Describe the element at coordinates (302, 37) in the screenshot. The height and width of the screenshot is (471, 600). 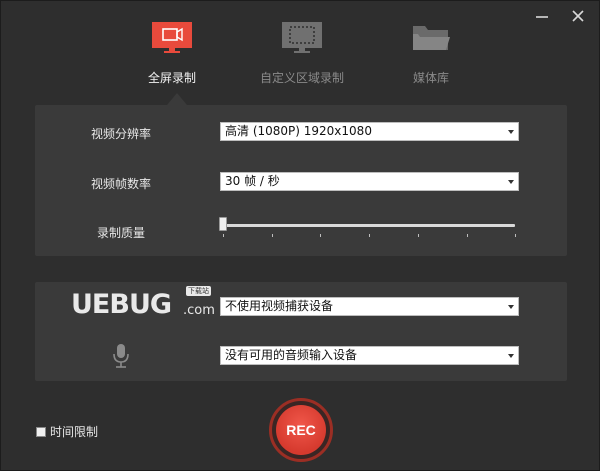
I see `region-record-icon` at that location.